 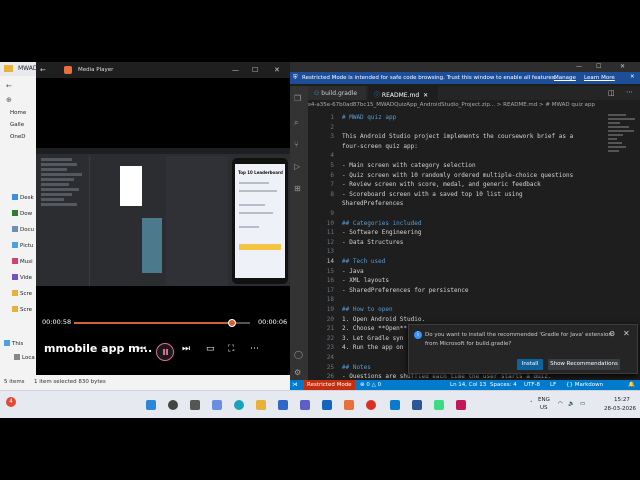 I want to click on tab-readme: ⓘ README.md ✕, so click(x=403, y=93).